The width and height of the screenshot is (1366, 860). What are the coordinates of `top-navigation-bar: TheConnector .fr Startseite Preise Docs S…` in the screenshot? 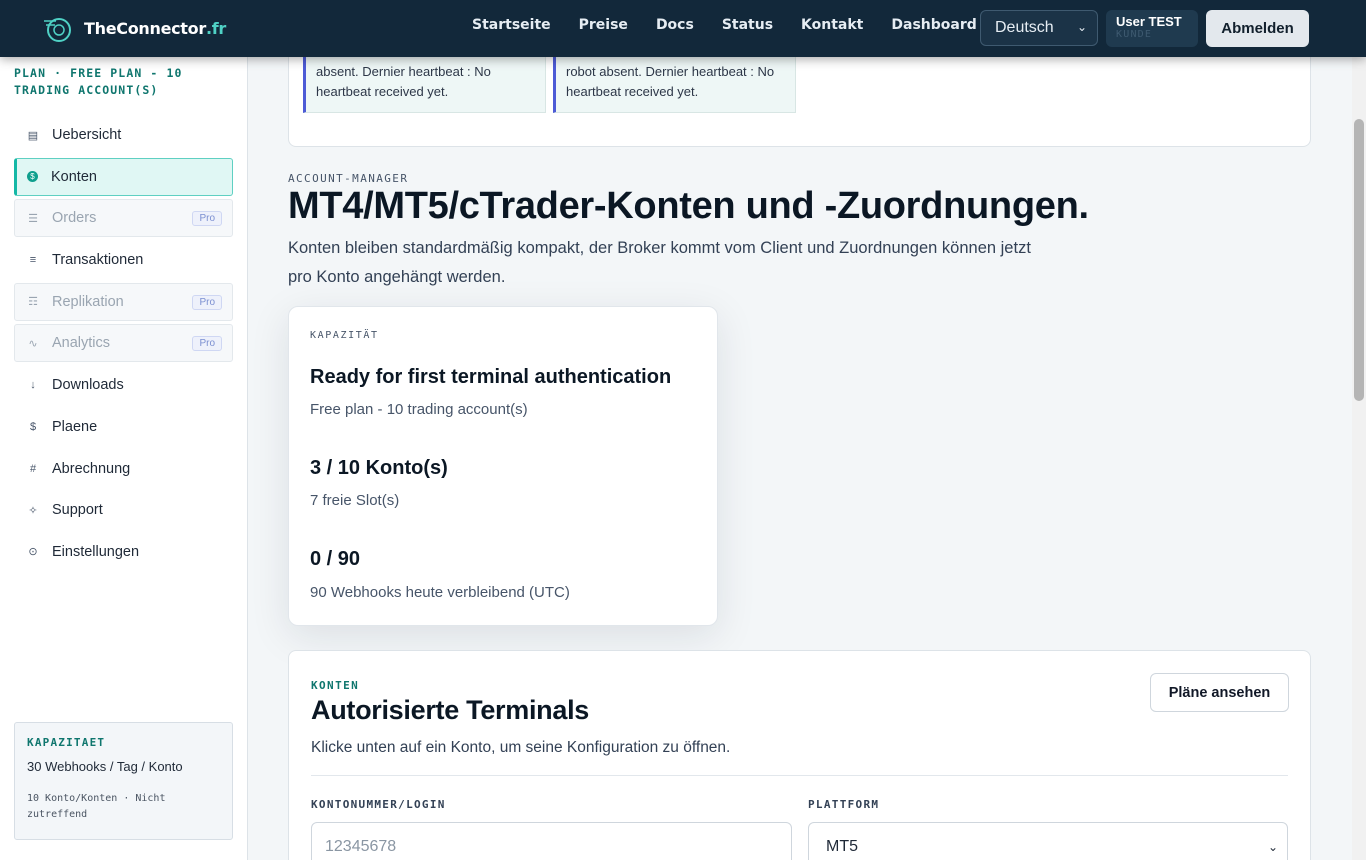 It's located at (683, 28).